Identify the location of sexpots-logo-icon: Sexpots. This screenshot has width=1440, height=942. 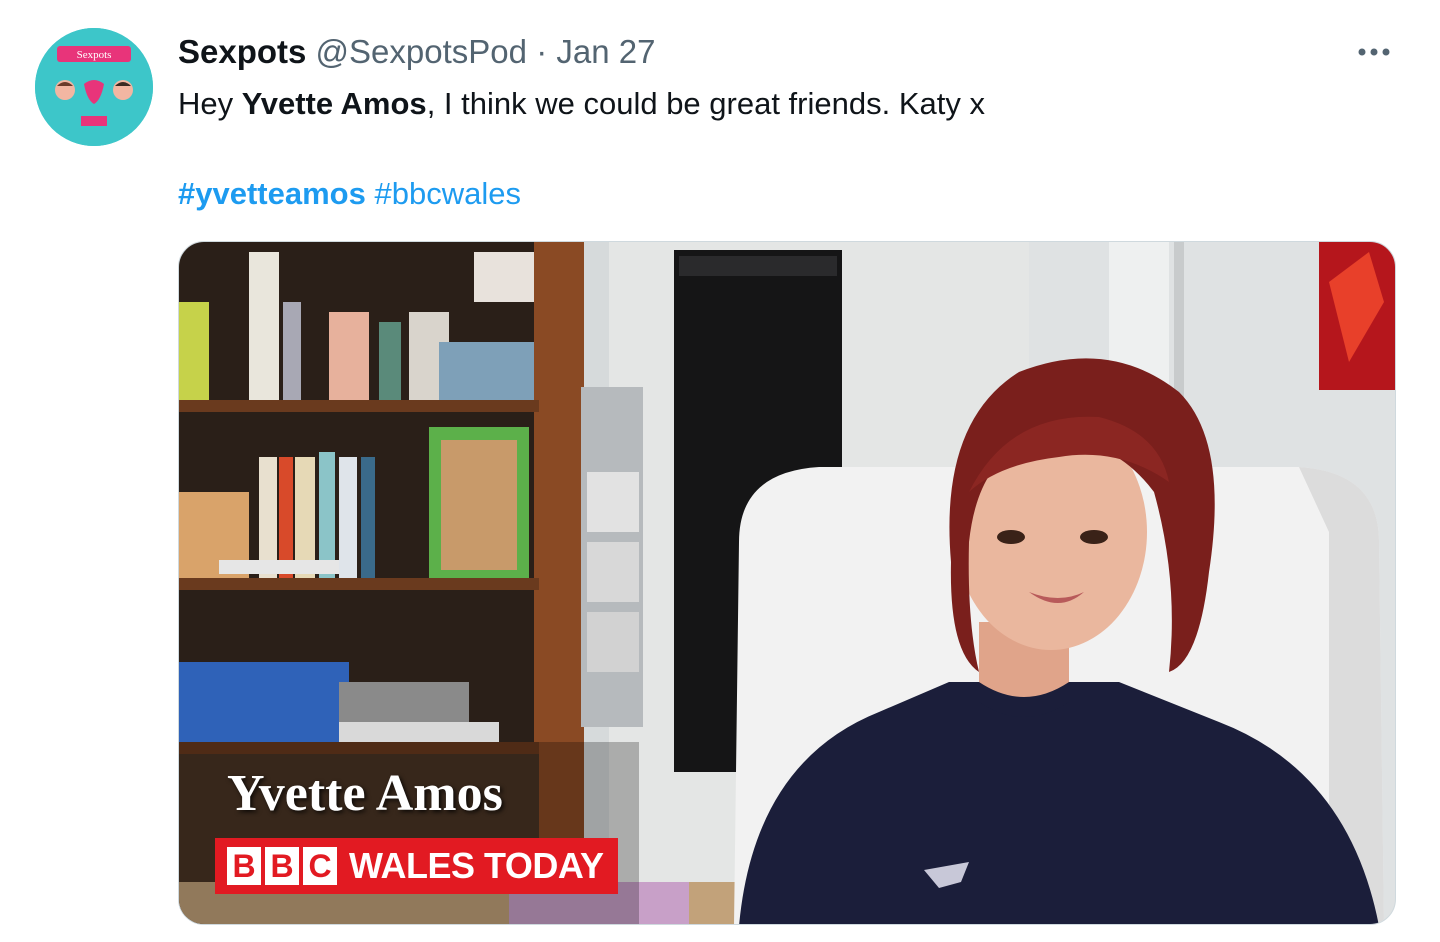
(94, 87).